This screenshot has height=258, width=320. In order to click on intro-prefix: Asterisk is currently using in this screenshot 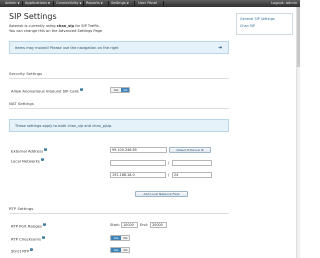, I will do `click(33, 26)`.